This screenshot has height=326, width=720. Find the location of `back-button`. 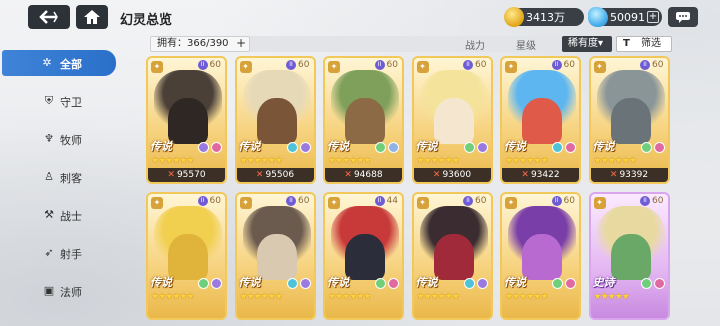

back-button is located at coordinates (49, 17).